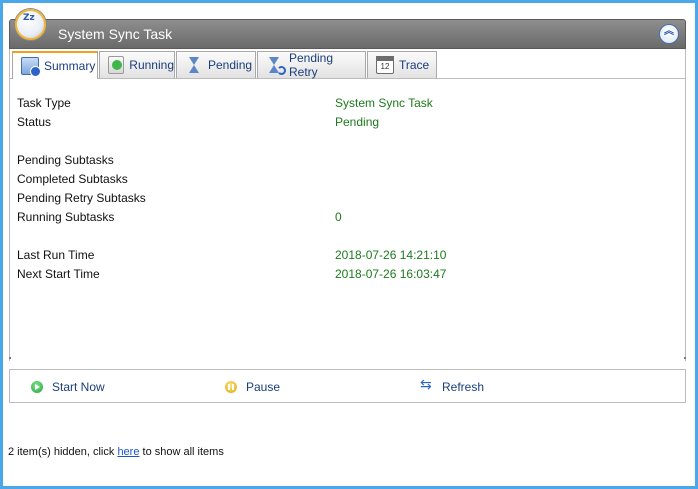  What do you see at coordinates (72, 179) in the screenshot?
I see `completed-subtasks-label: Completed Subtasks` at bounding box center [72, 179].